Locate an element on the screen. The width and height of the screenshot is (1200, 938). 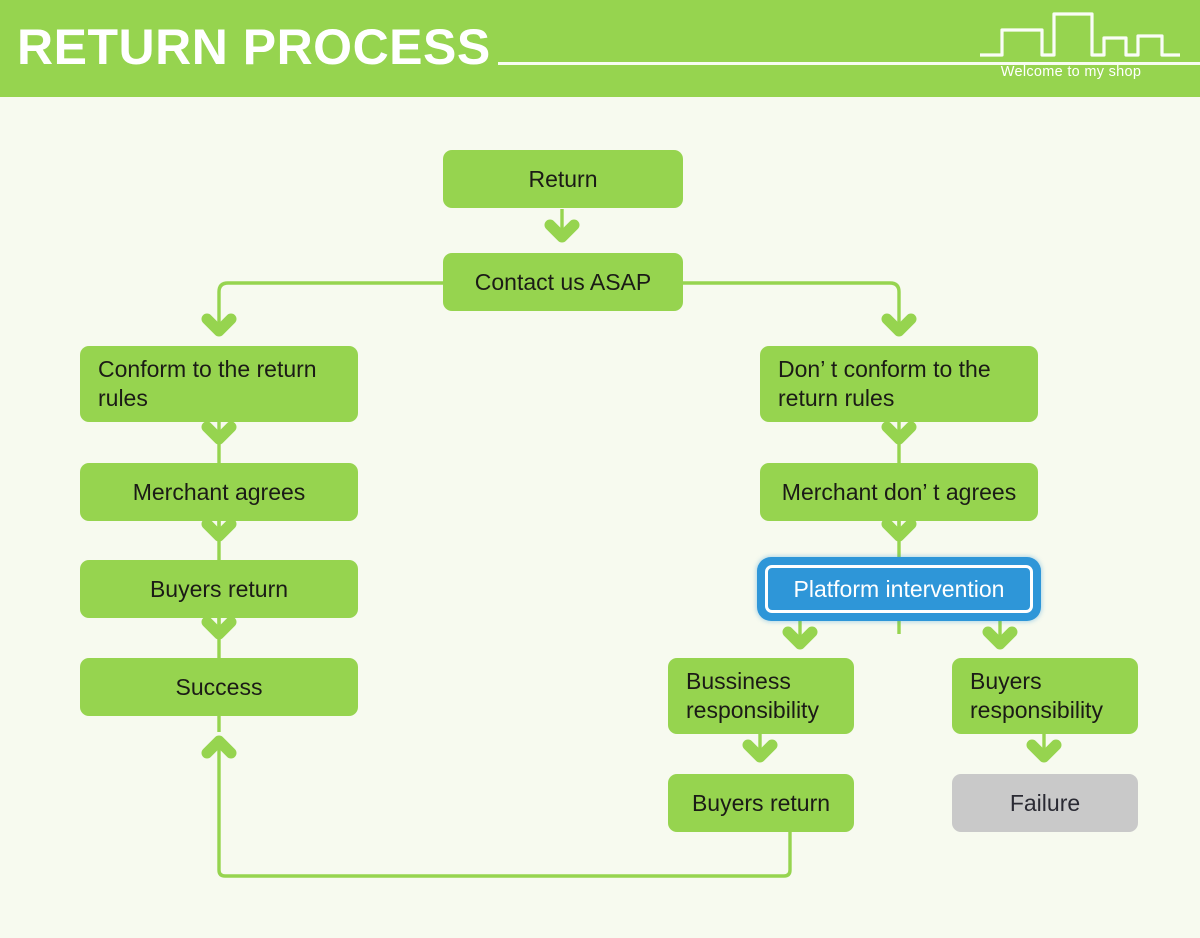
highlight-inner-border: Platform intervention is located at coordinates (899, 589).